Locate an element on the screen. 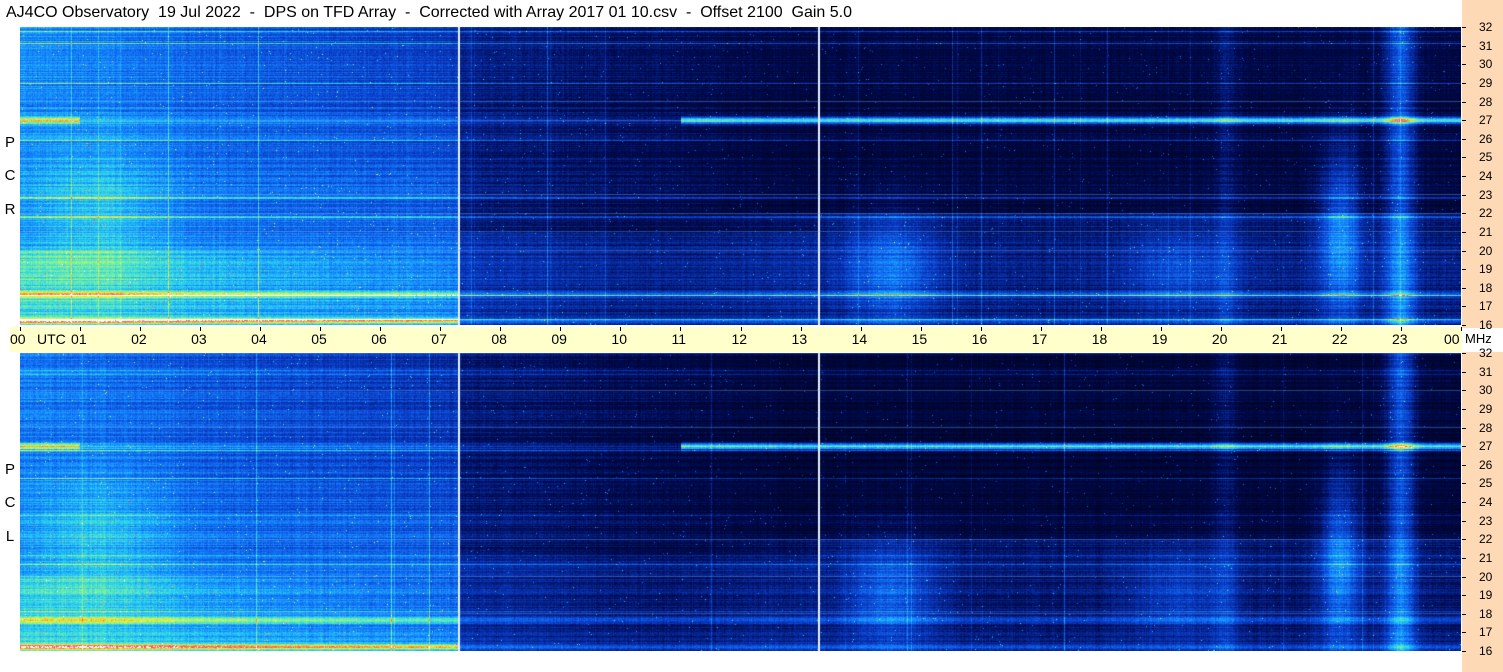  time-tick-label: 09 is located at coordinates (559, 339).